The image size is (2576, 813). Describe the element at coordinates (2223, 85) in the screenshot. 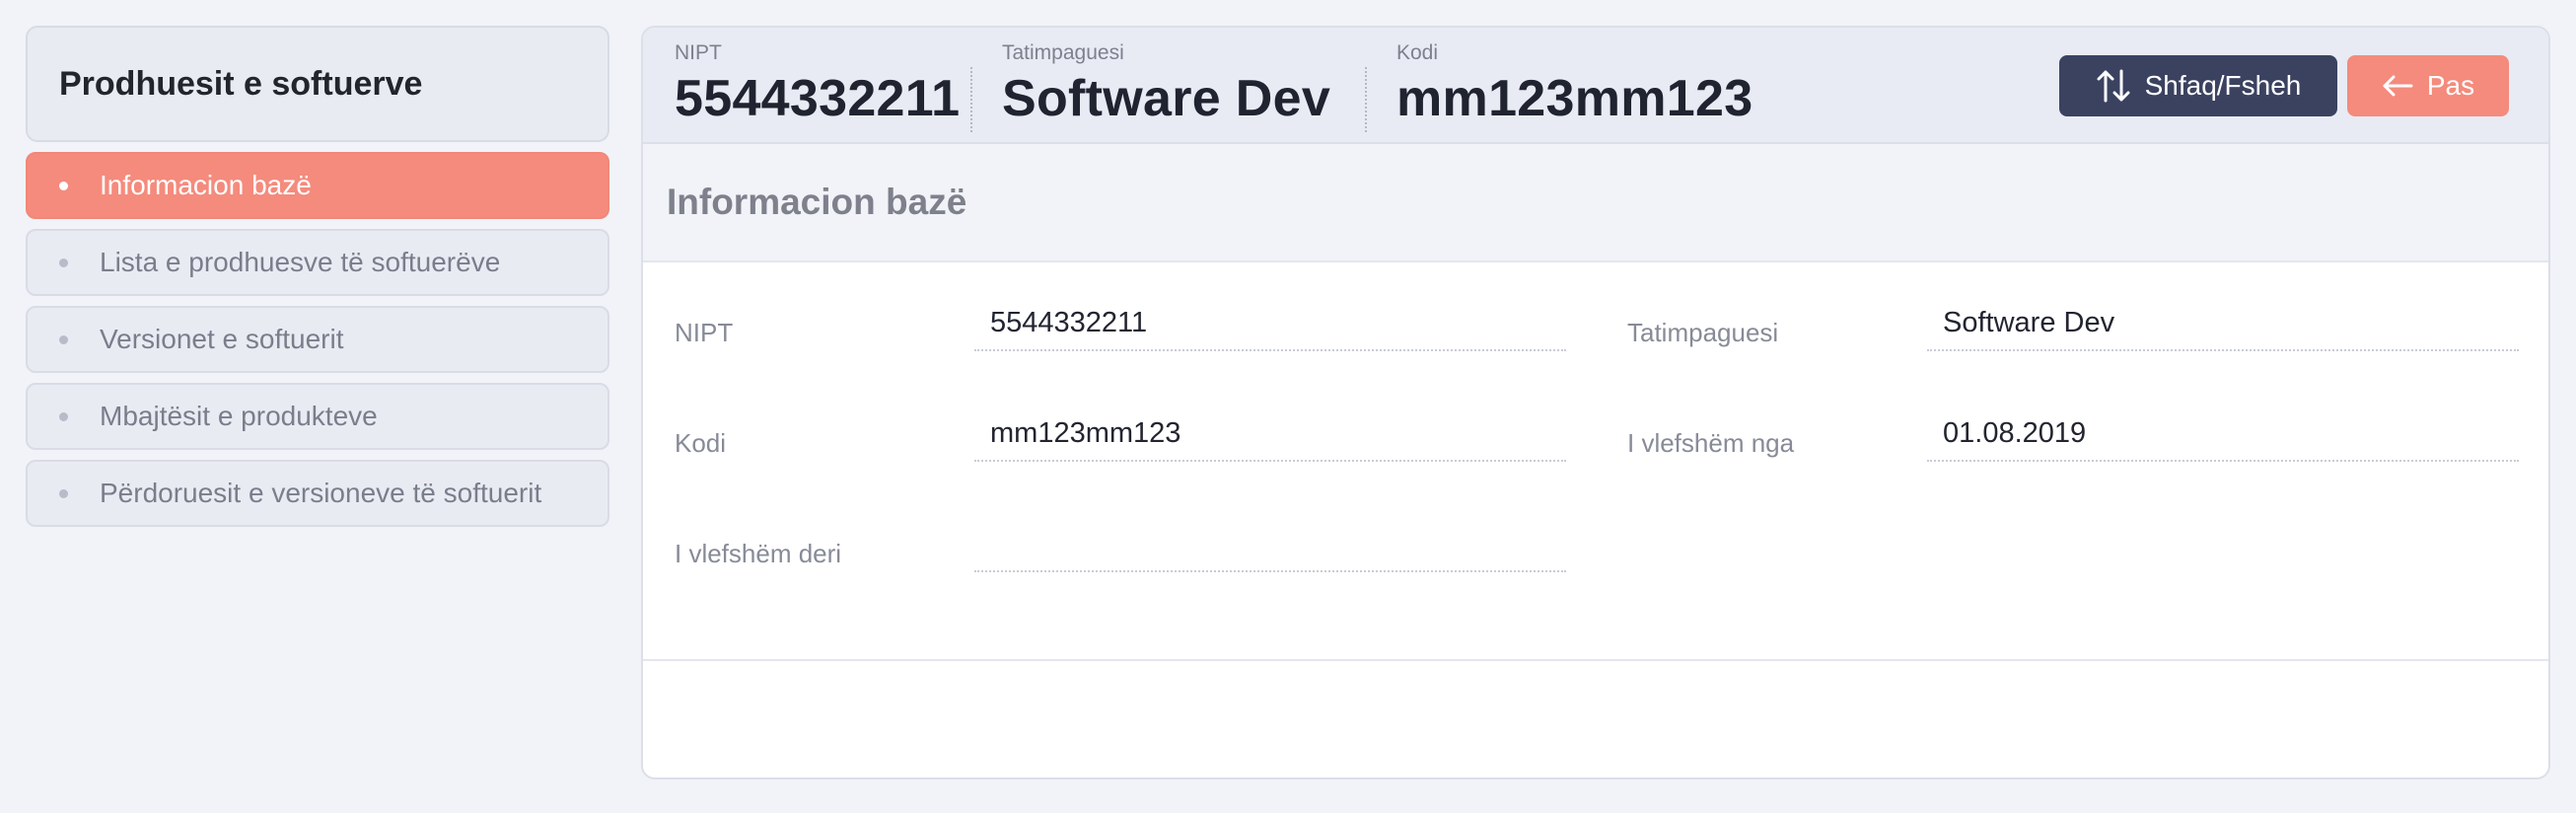

I see `show-hide-label: Shfaq/Fsheh` at that location.